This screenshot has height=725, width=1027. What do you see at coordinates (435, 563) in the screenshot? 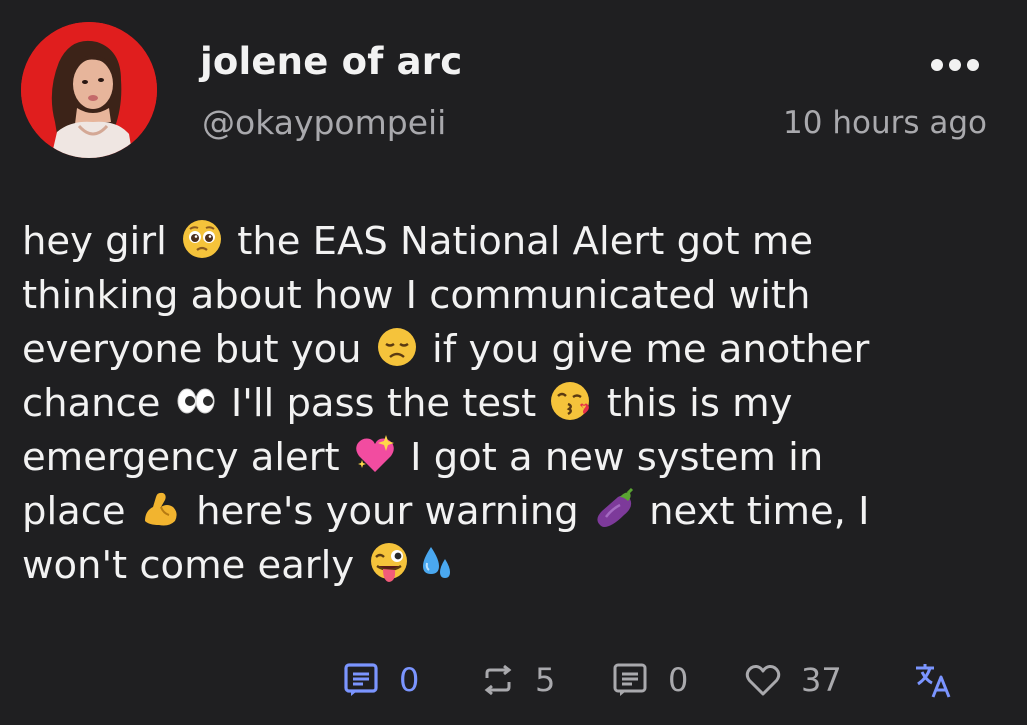
I see `sweat-droplets-emoji` at bounding box center [435, 563].